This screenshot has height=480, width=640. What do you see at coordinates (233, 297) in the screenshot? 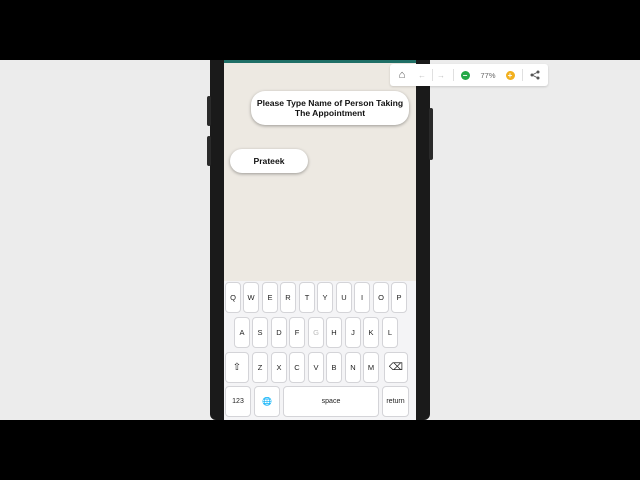
I see `key-q: Q` at bounding box center [233, 297].